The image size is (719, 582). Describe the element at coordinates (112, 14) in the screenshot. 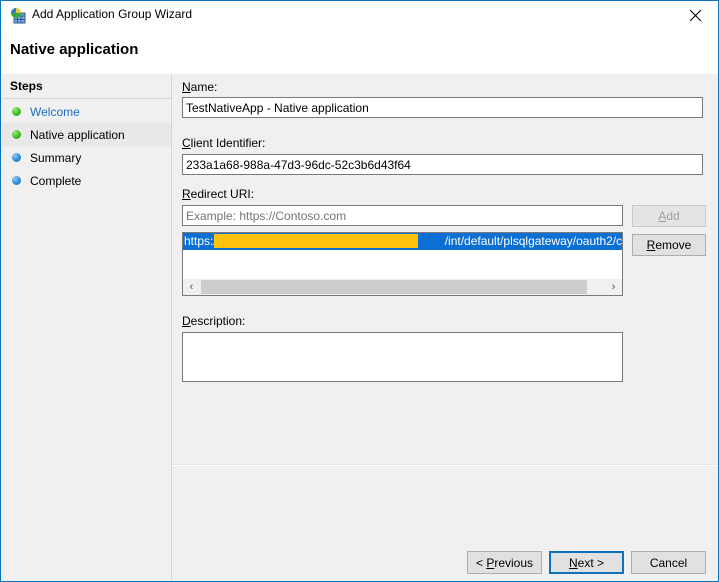

I see `window-title: Add Application Group Wizard` at that location.